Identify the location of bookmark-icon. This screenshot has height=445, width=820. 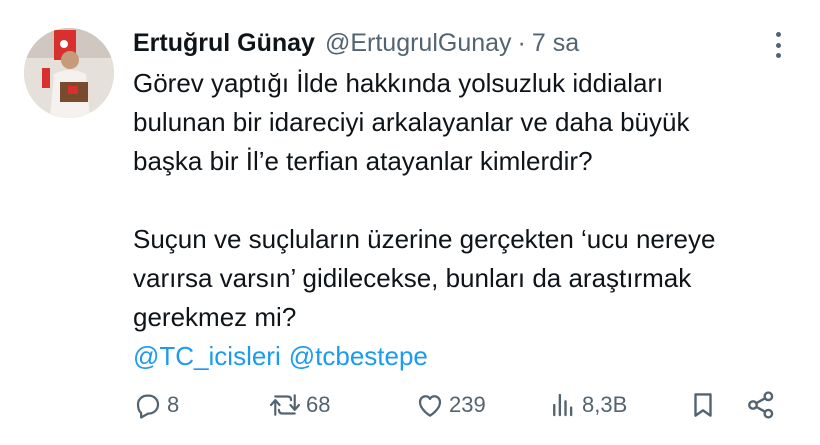
(703, 405).